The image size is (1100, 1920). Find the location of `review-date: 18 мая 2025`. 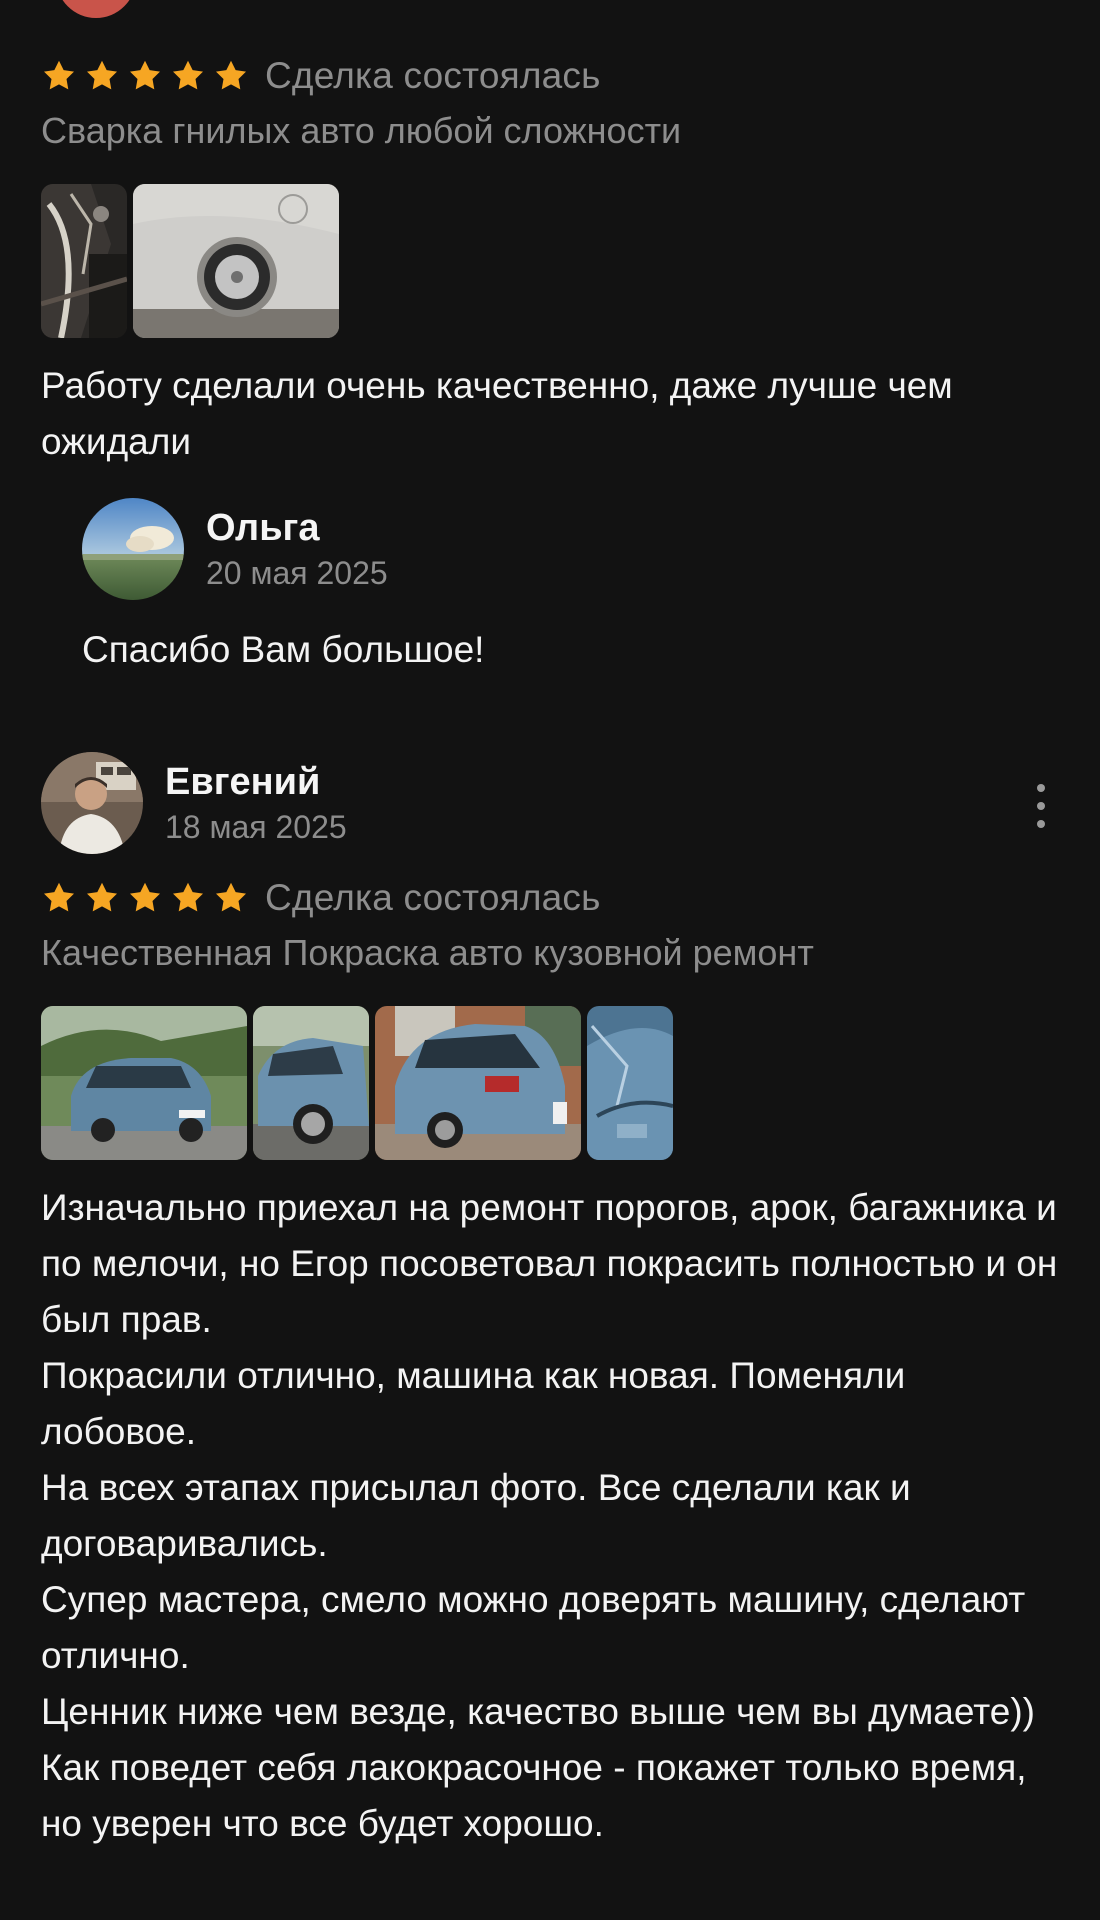

review-date: 18 мая 2025 is located at coordinates (256, 827).